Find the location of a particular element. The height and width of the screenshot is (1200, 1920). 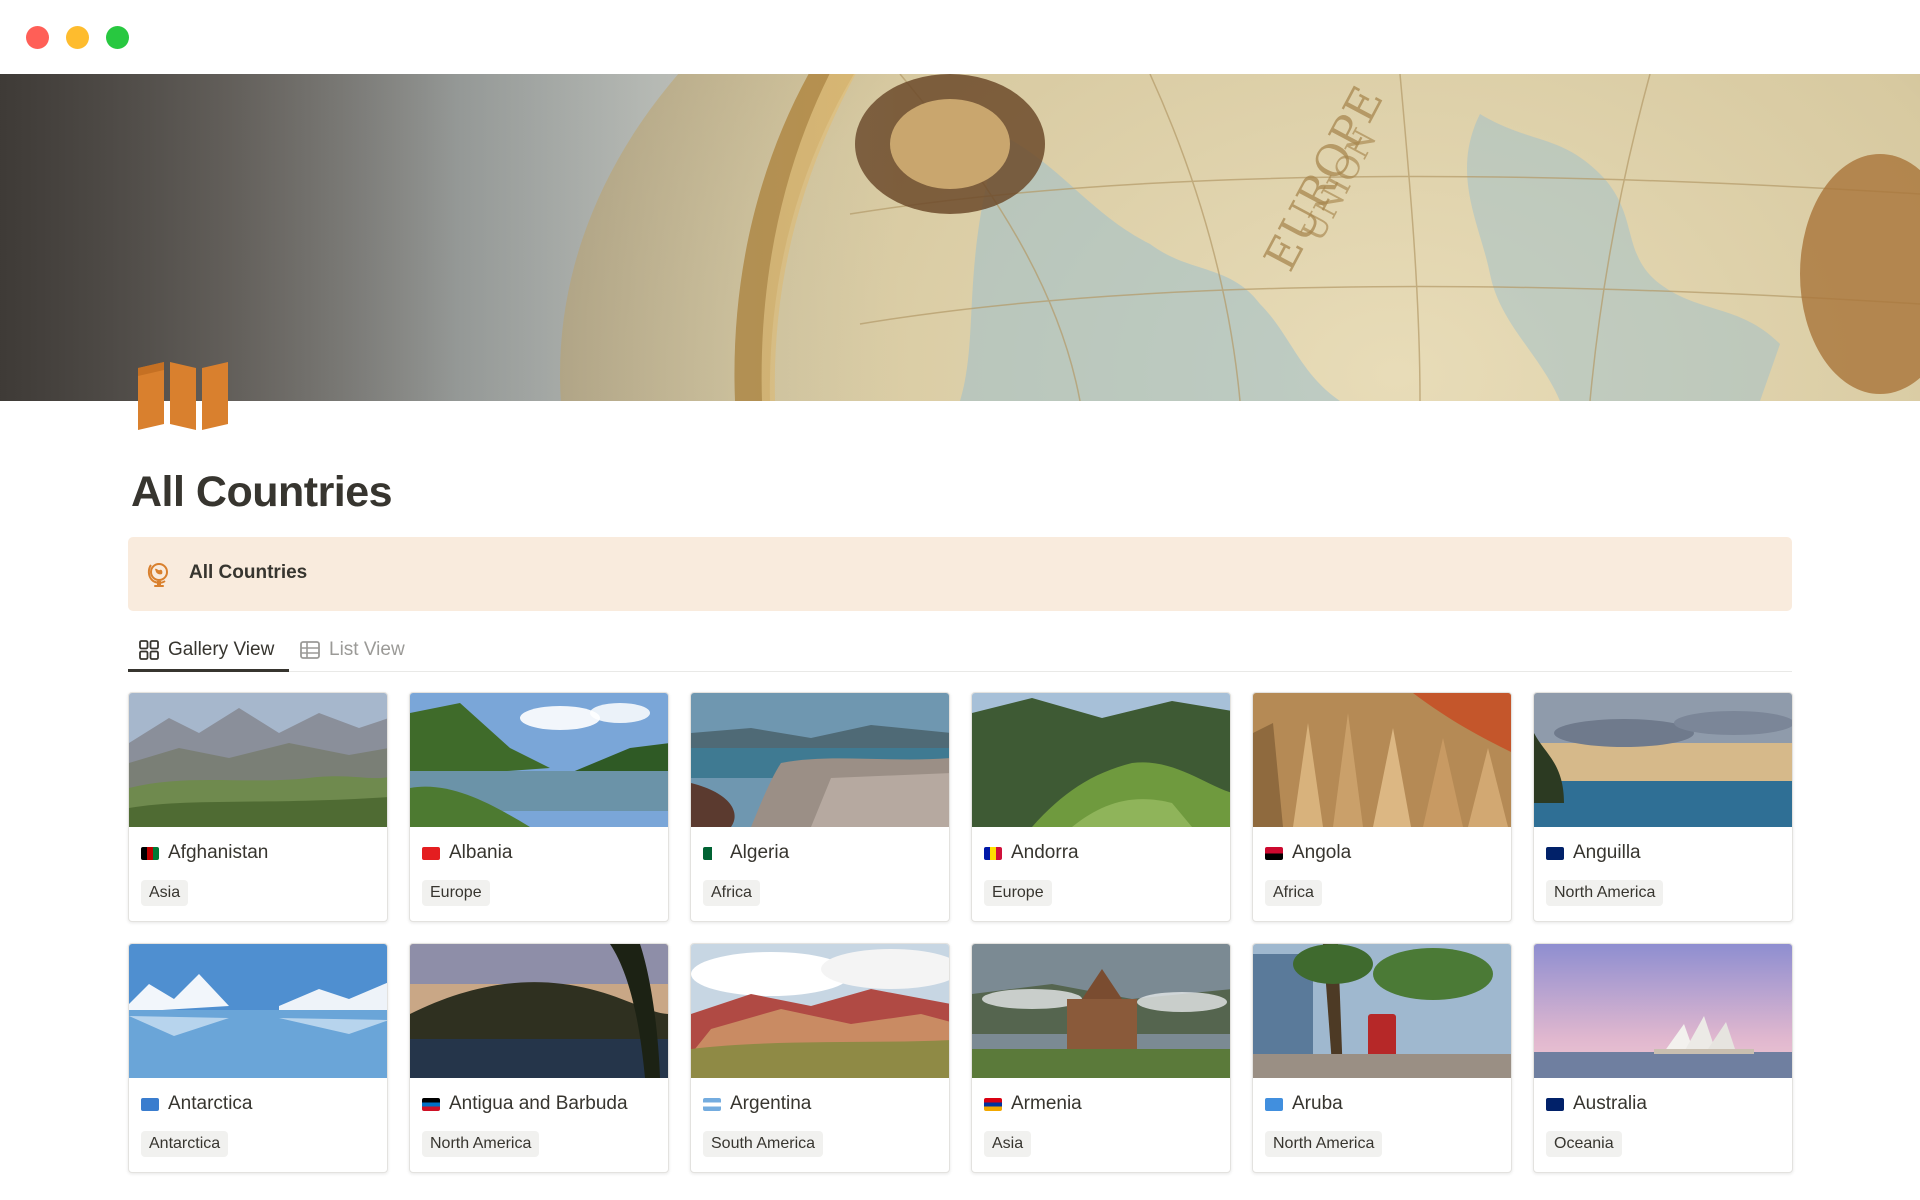

card-title: Armenia is located at coordinates (1033, 1104).